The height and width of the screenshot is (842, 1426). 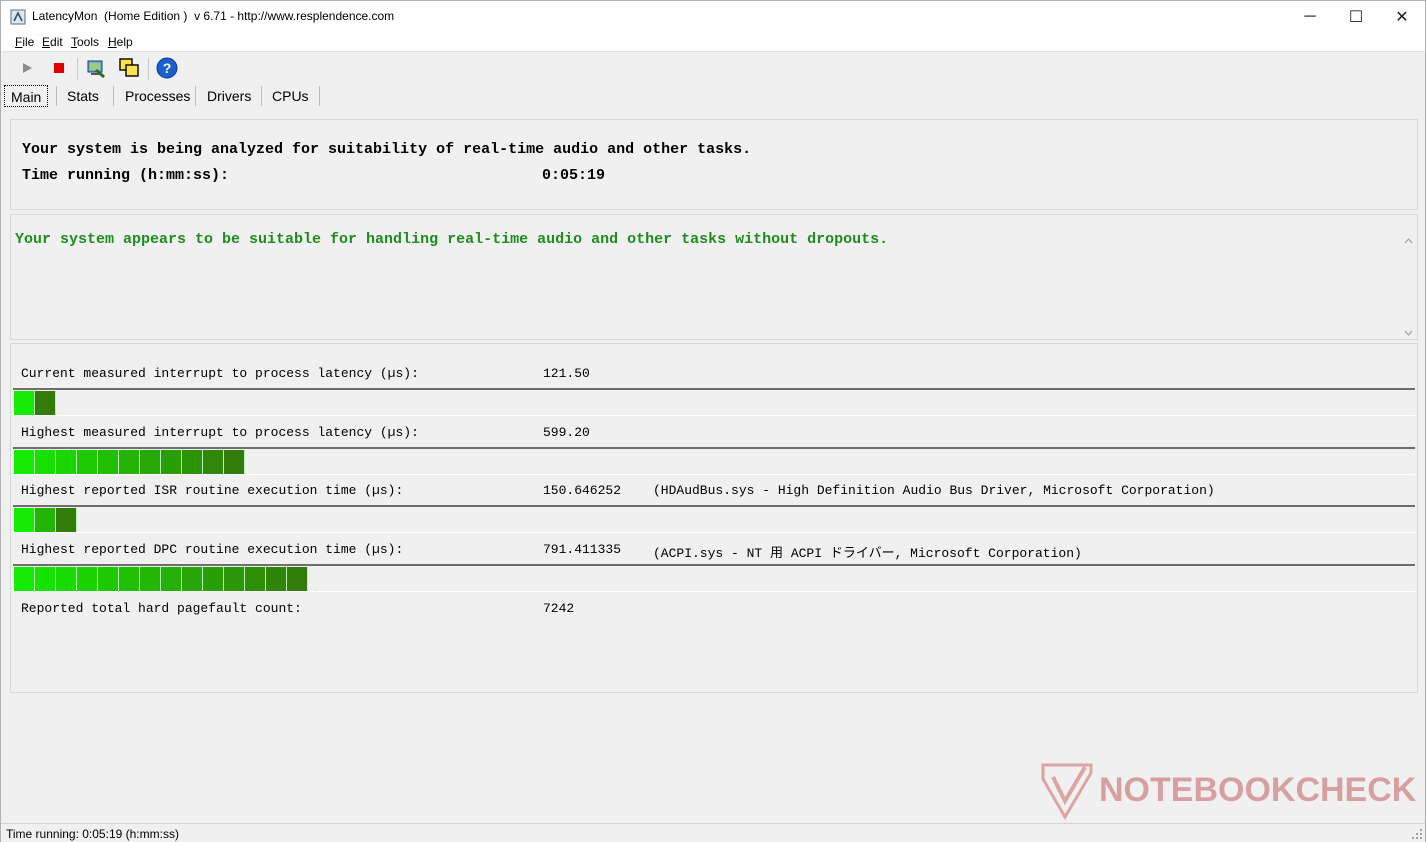 I want to click on analyze-icon, so click(x=96, y=69).